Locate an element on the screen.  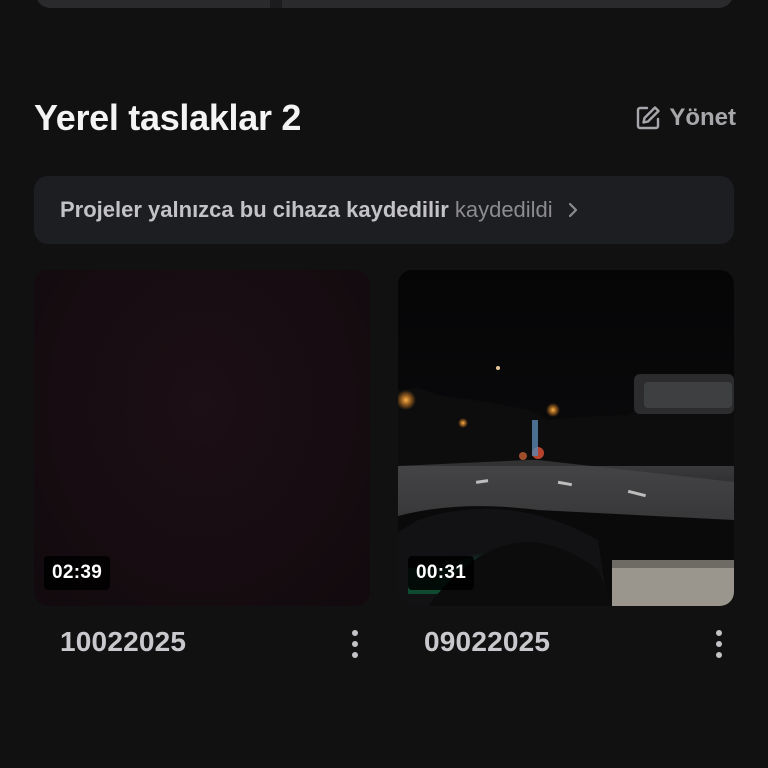
draft-name: 09022025 is located at coordinates (487, 641).